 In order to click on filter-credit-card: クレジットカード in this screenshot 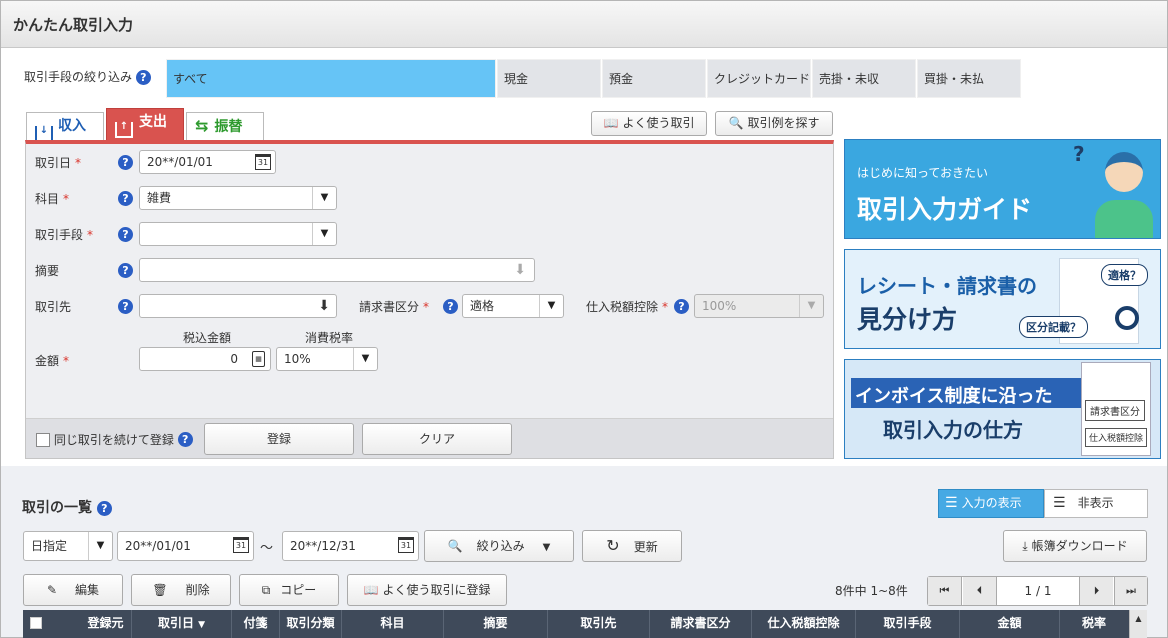, I will do `click(759, 78)`.